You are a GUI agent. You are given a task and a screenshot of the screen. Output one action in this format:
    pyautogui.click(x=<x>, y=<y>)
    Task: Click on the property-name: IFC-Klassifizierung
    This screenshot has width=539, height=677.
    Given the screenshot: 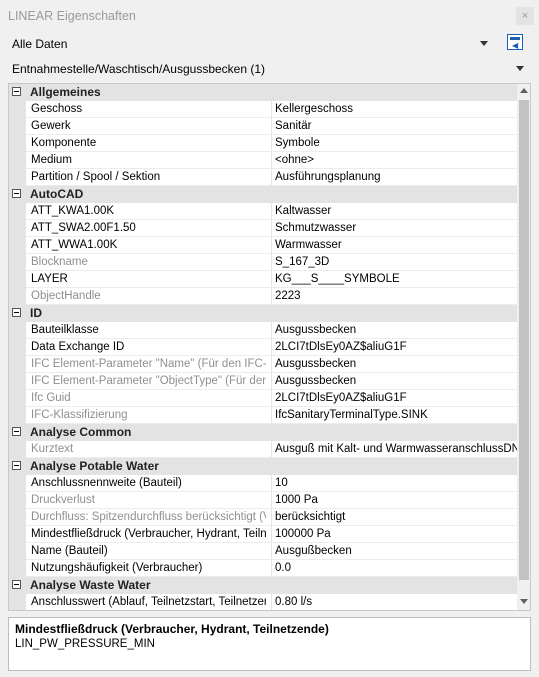 What is the action you would take?
    pyautogui.click(x=79, y=415)
    